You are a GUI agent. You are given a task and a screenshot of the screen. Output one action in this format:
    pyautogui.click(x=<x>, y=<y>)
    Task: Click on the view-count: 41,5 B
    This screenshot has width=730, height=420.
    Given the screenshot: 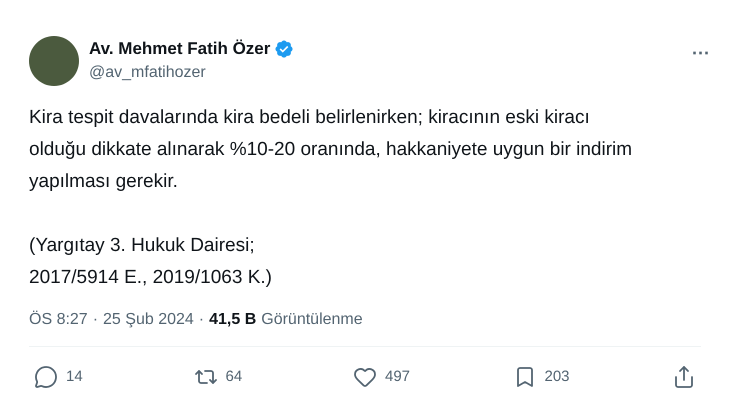 What is the action you would take?
    pyautogui.click(x=232, y=320)
    